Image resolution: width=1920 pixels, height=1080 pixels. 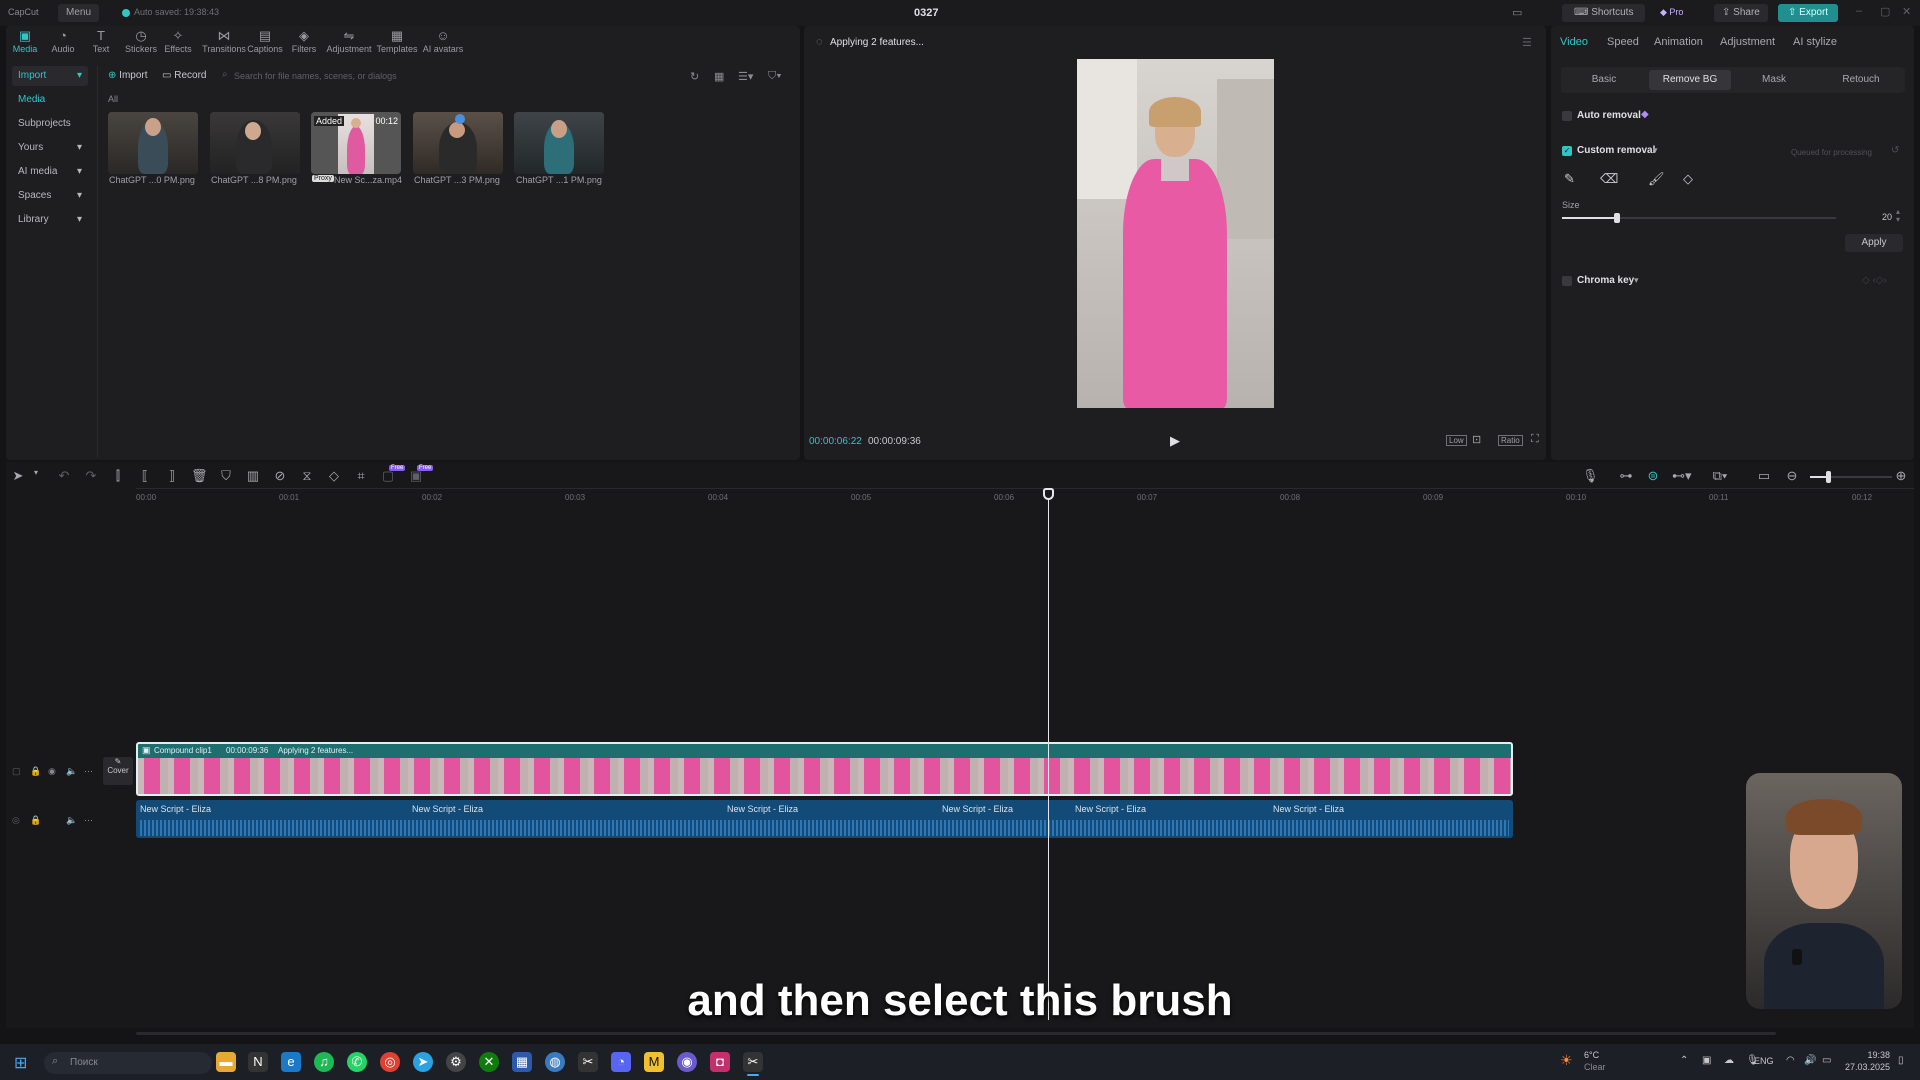 What do you see at coordinates (226, 1062) in the screenshot?
I see `file-explorer-icon: ▬` at bounding box center [226, 1062].